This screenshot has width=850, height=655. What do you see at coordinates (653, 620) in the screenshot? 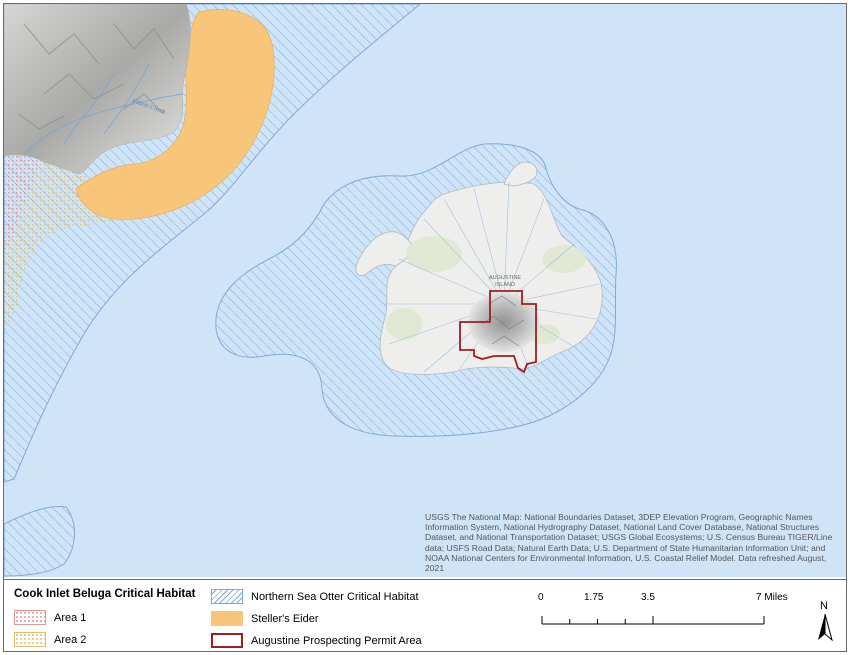
I see `scale-bar-graphic` at bounding box center [653, 620].